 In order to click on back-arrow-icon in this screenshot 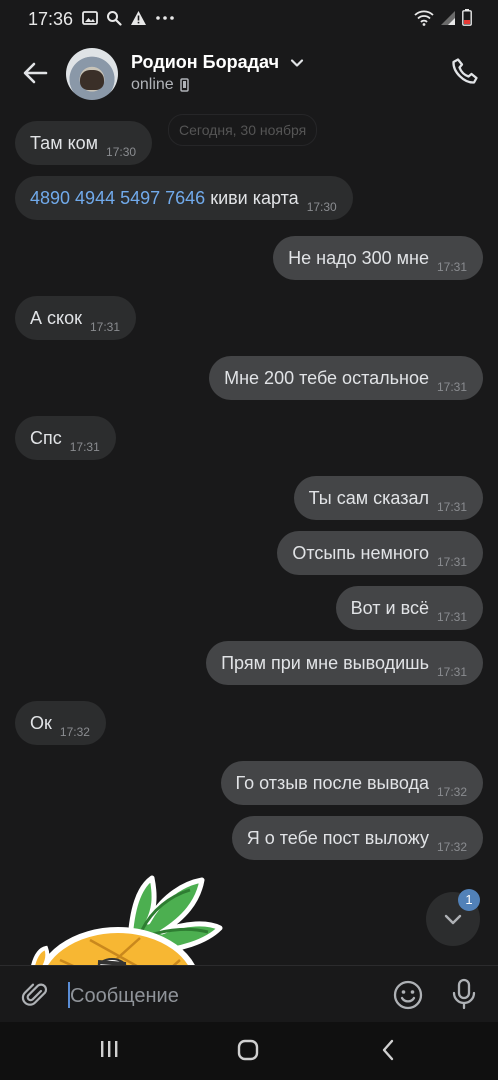, I will do `click(35, 73)`.